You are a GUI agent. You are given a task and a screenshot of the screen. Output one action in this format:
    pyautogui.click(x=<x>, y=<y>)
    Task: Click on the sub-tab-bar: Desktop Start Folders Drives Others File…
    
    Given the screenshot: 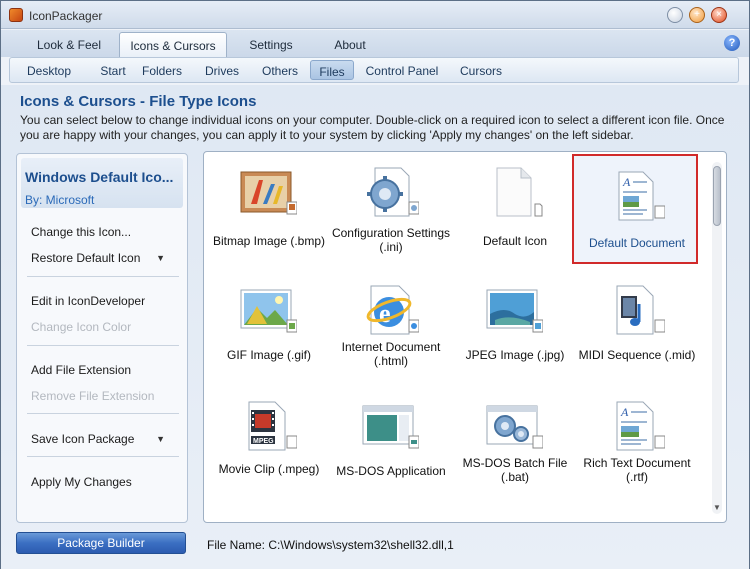 What is the action you would take?
    pyautogui.click(x=374, y=70)
    